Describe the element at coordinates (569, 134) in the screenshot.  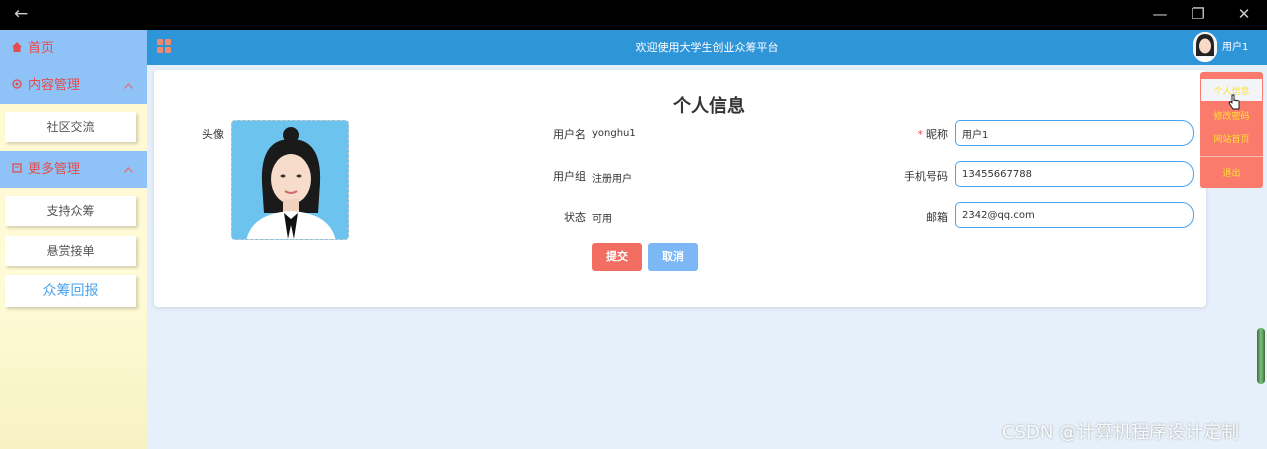
I see `username-label: 用户名` at that location.